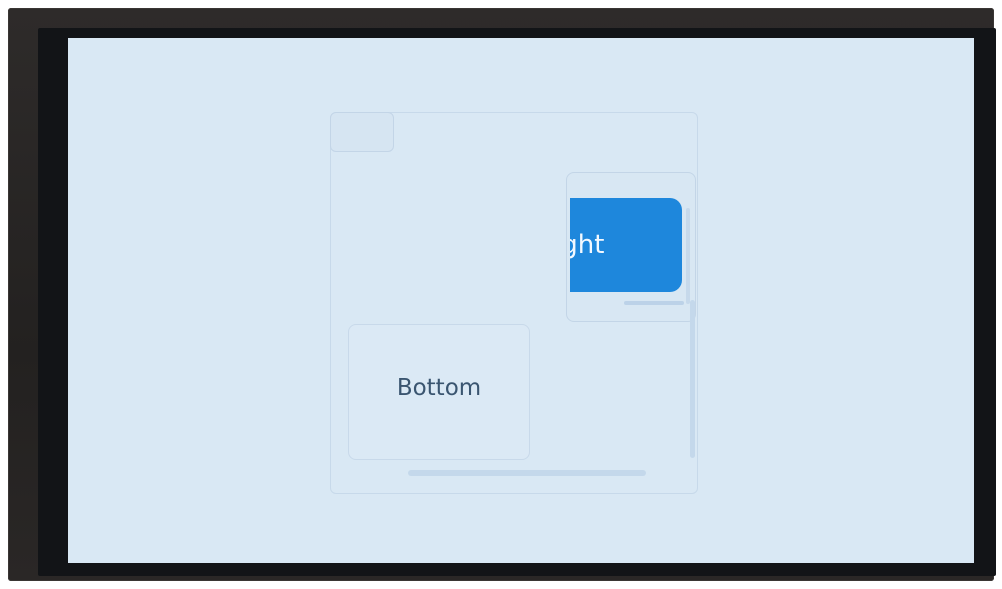 This screenshot has width=1002, height=589. Describe the element at coordinates (587, 245) in the screenshot. I see `right-button-label: Right` at that location.